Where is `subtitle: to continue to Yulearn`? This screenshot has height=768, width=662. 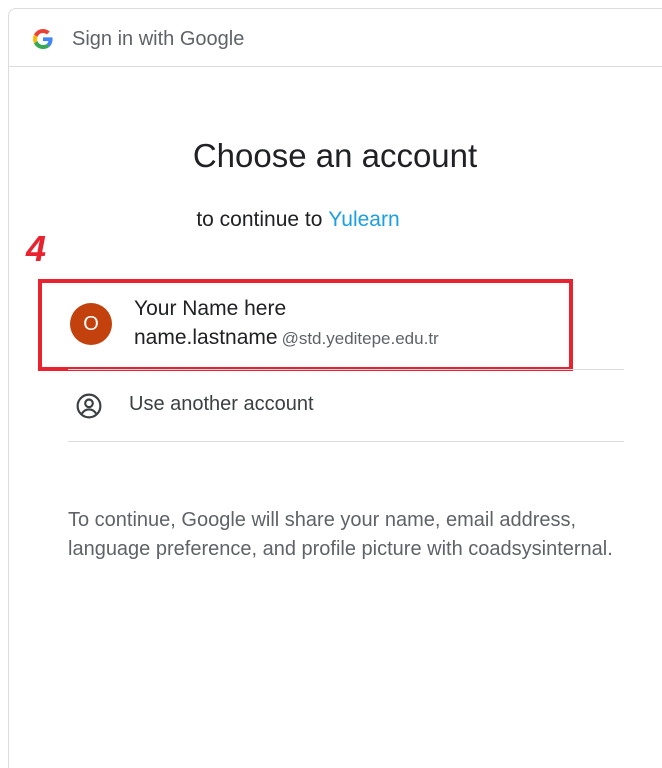 subtitle: to continue to Yulearn is located at coordinates (298, 220).